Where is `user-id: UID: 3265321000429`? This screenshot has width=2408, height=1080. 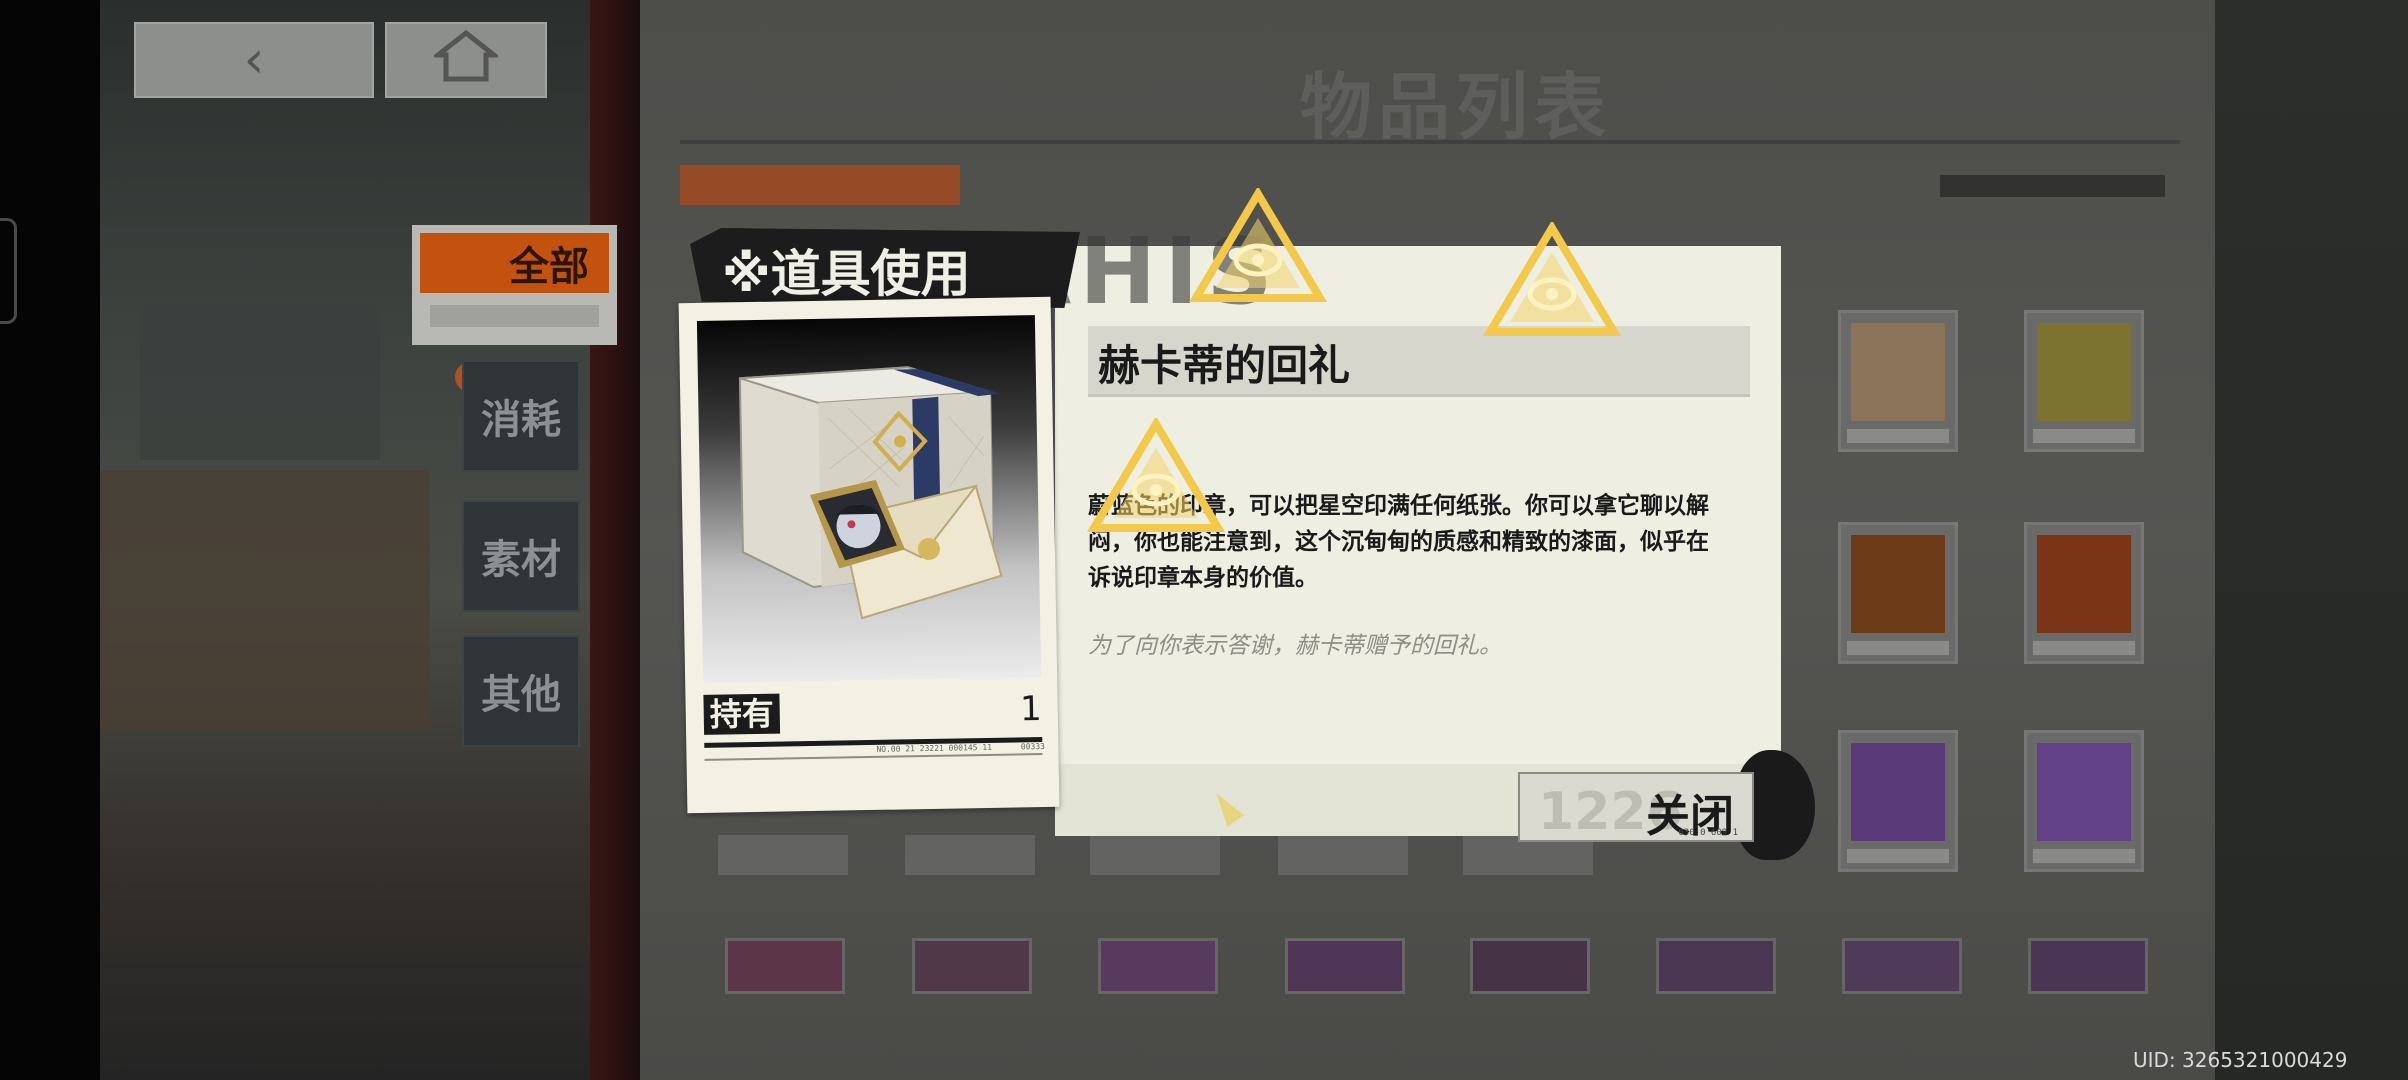
user-id: UID: 3265321000429 is located at coordinates (2240, 1060).